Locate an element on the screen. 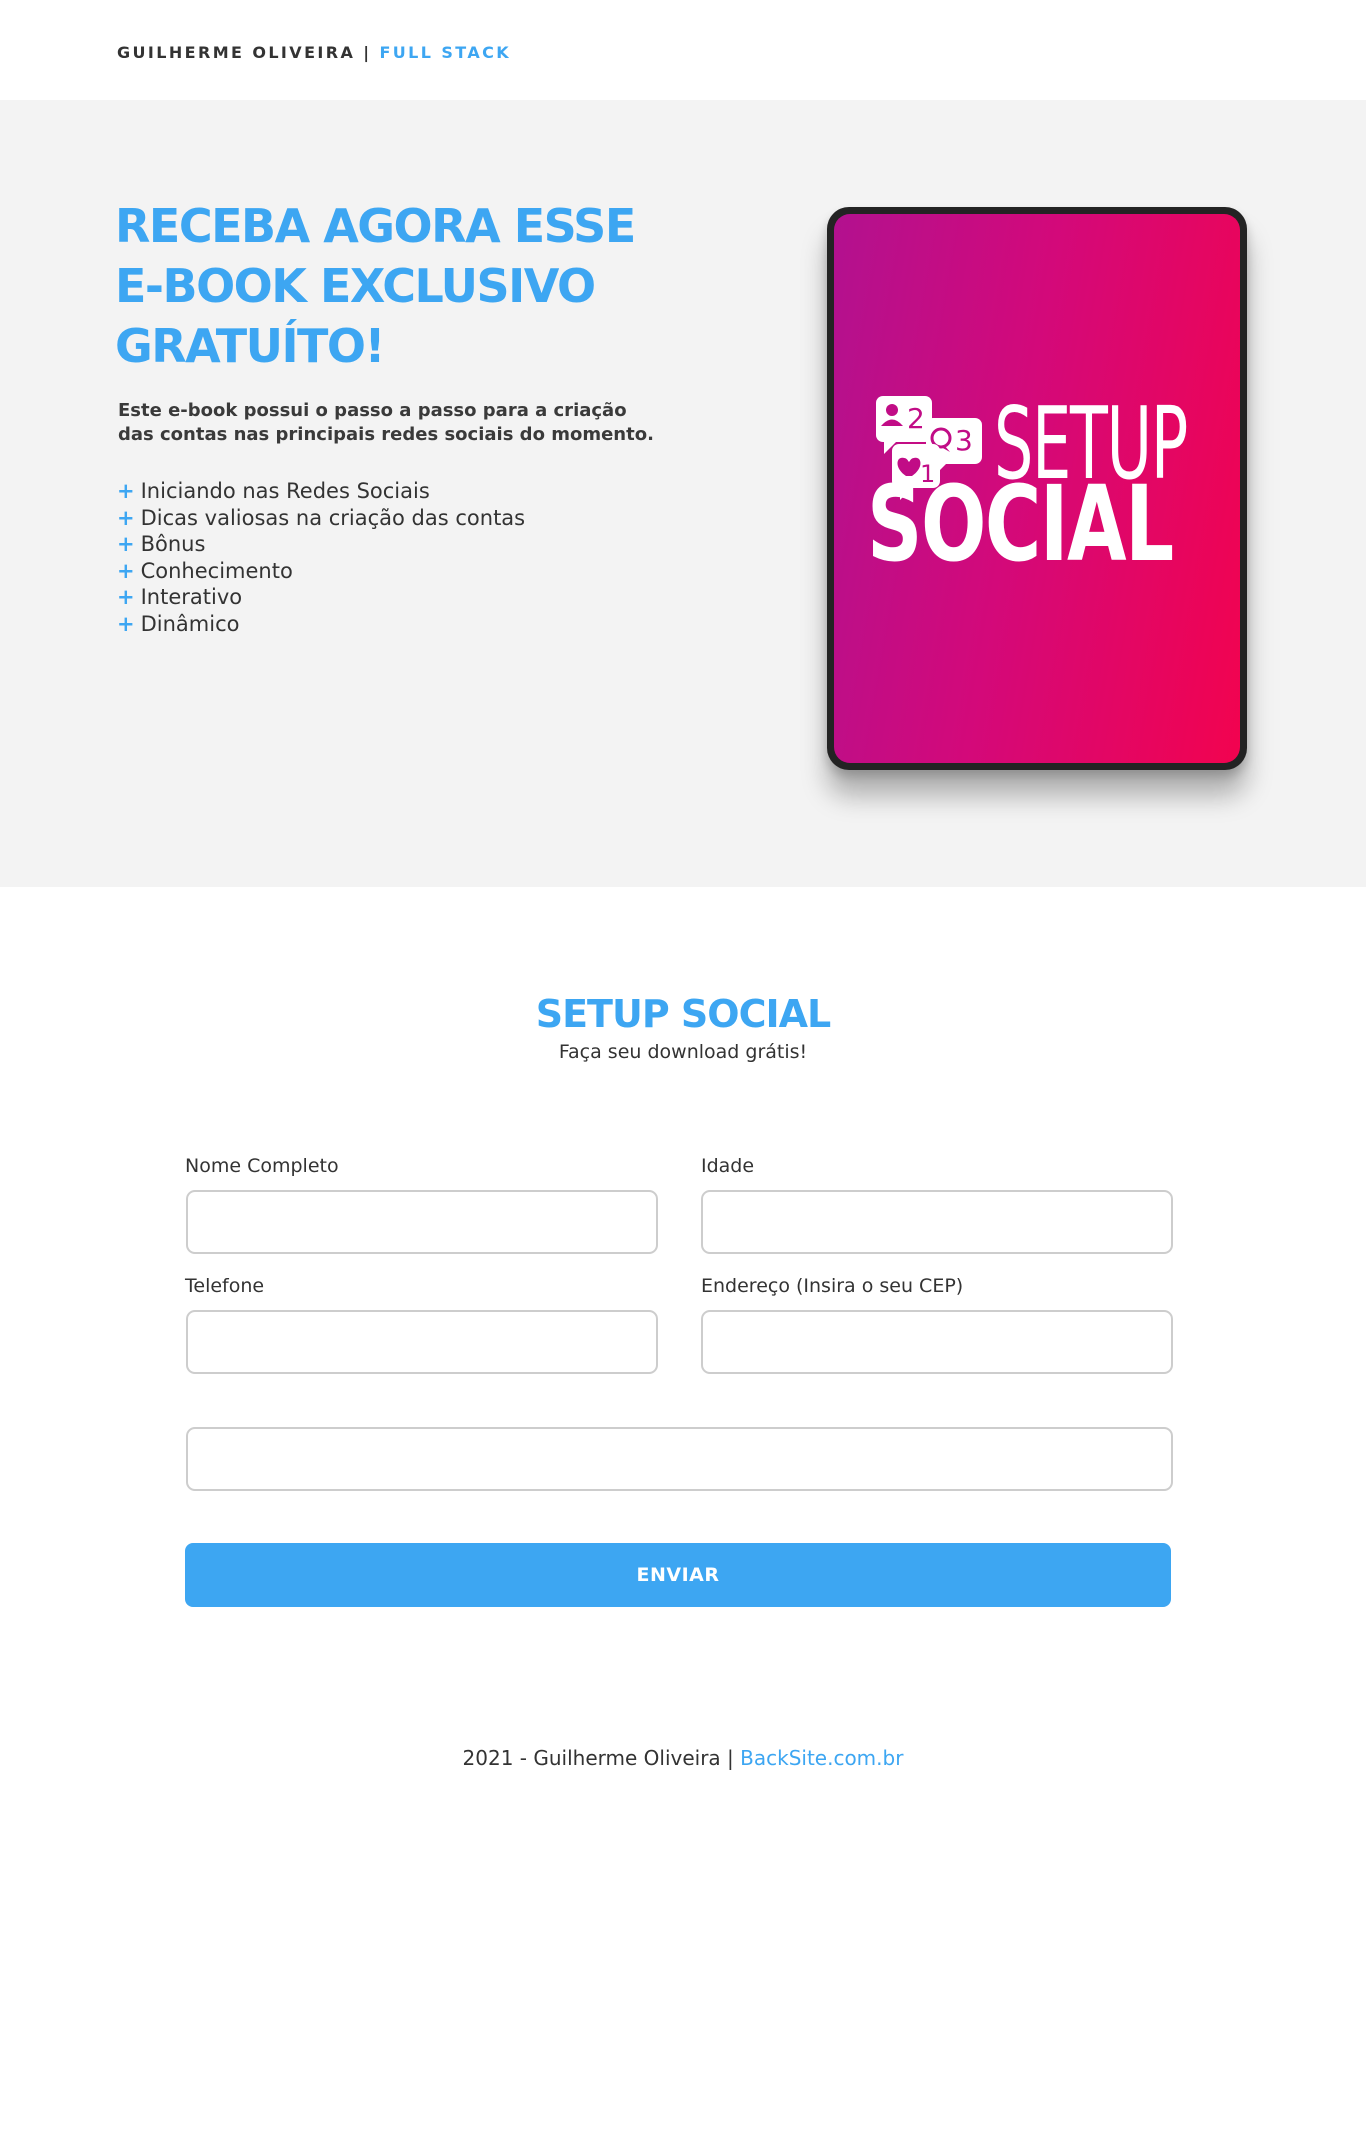 The width and height of the screenshot is (1366, 2134). feature-item: + Iniciando nas Redes Sociais is located at coordinates (321, 491).